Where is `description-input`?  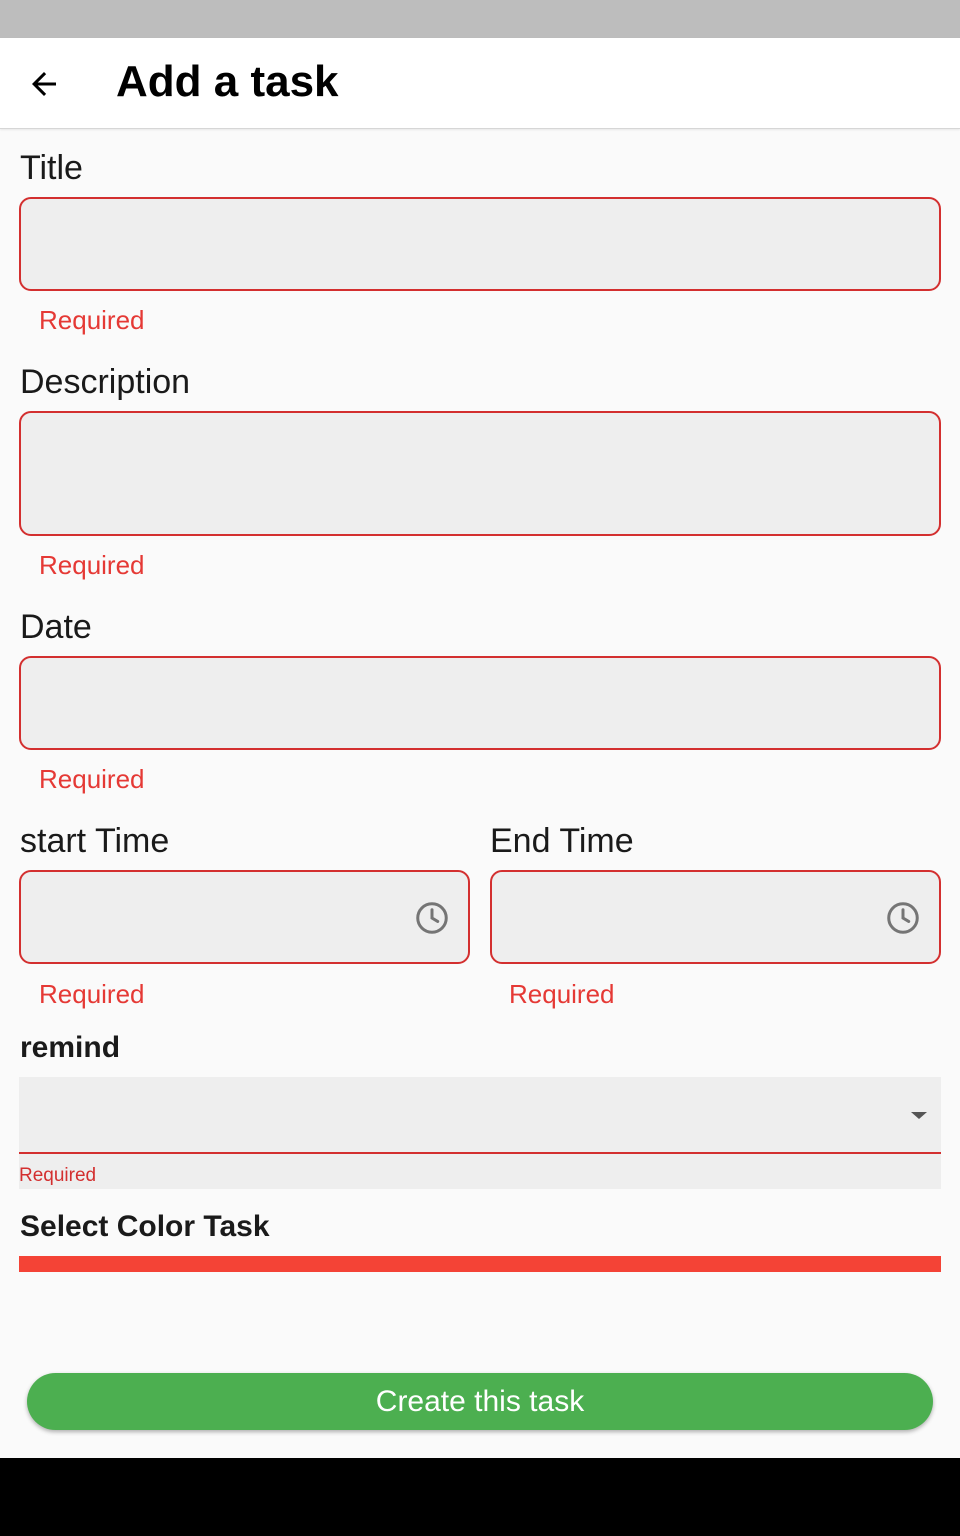 description-input is located at coordinates (480, 473).